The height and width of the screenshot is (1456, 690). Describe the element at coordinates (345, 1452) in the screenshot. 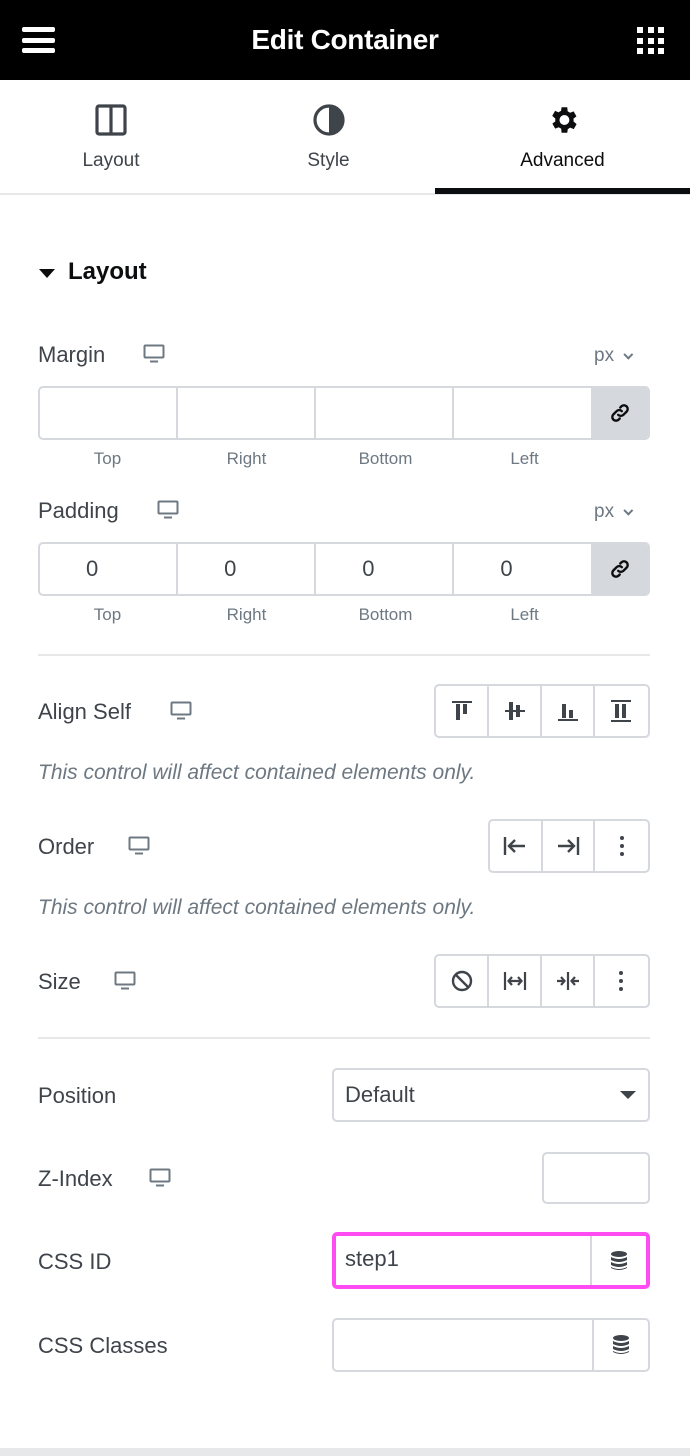

I see `panel-footer-edge` at that location.